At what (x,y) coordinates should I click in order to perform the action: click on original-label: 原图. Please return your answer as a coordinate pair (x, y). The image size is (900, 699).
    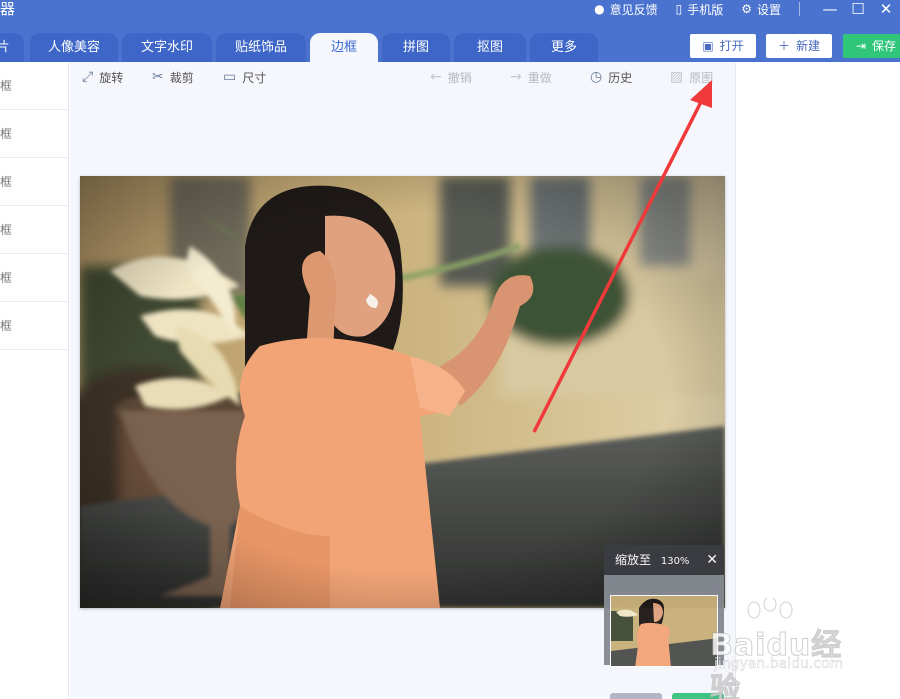
    Looking at the image, I should click on (701, 77).